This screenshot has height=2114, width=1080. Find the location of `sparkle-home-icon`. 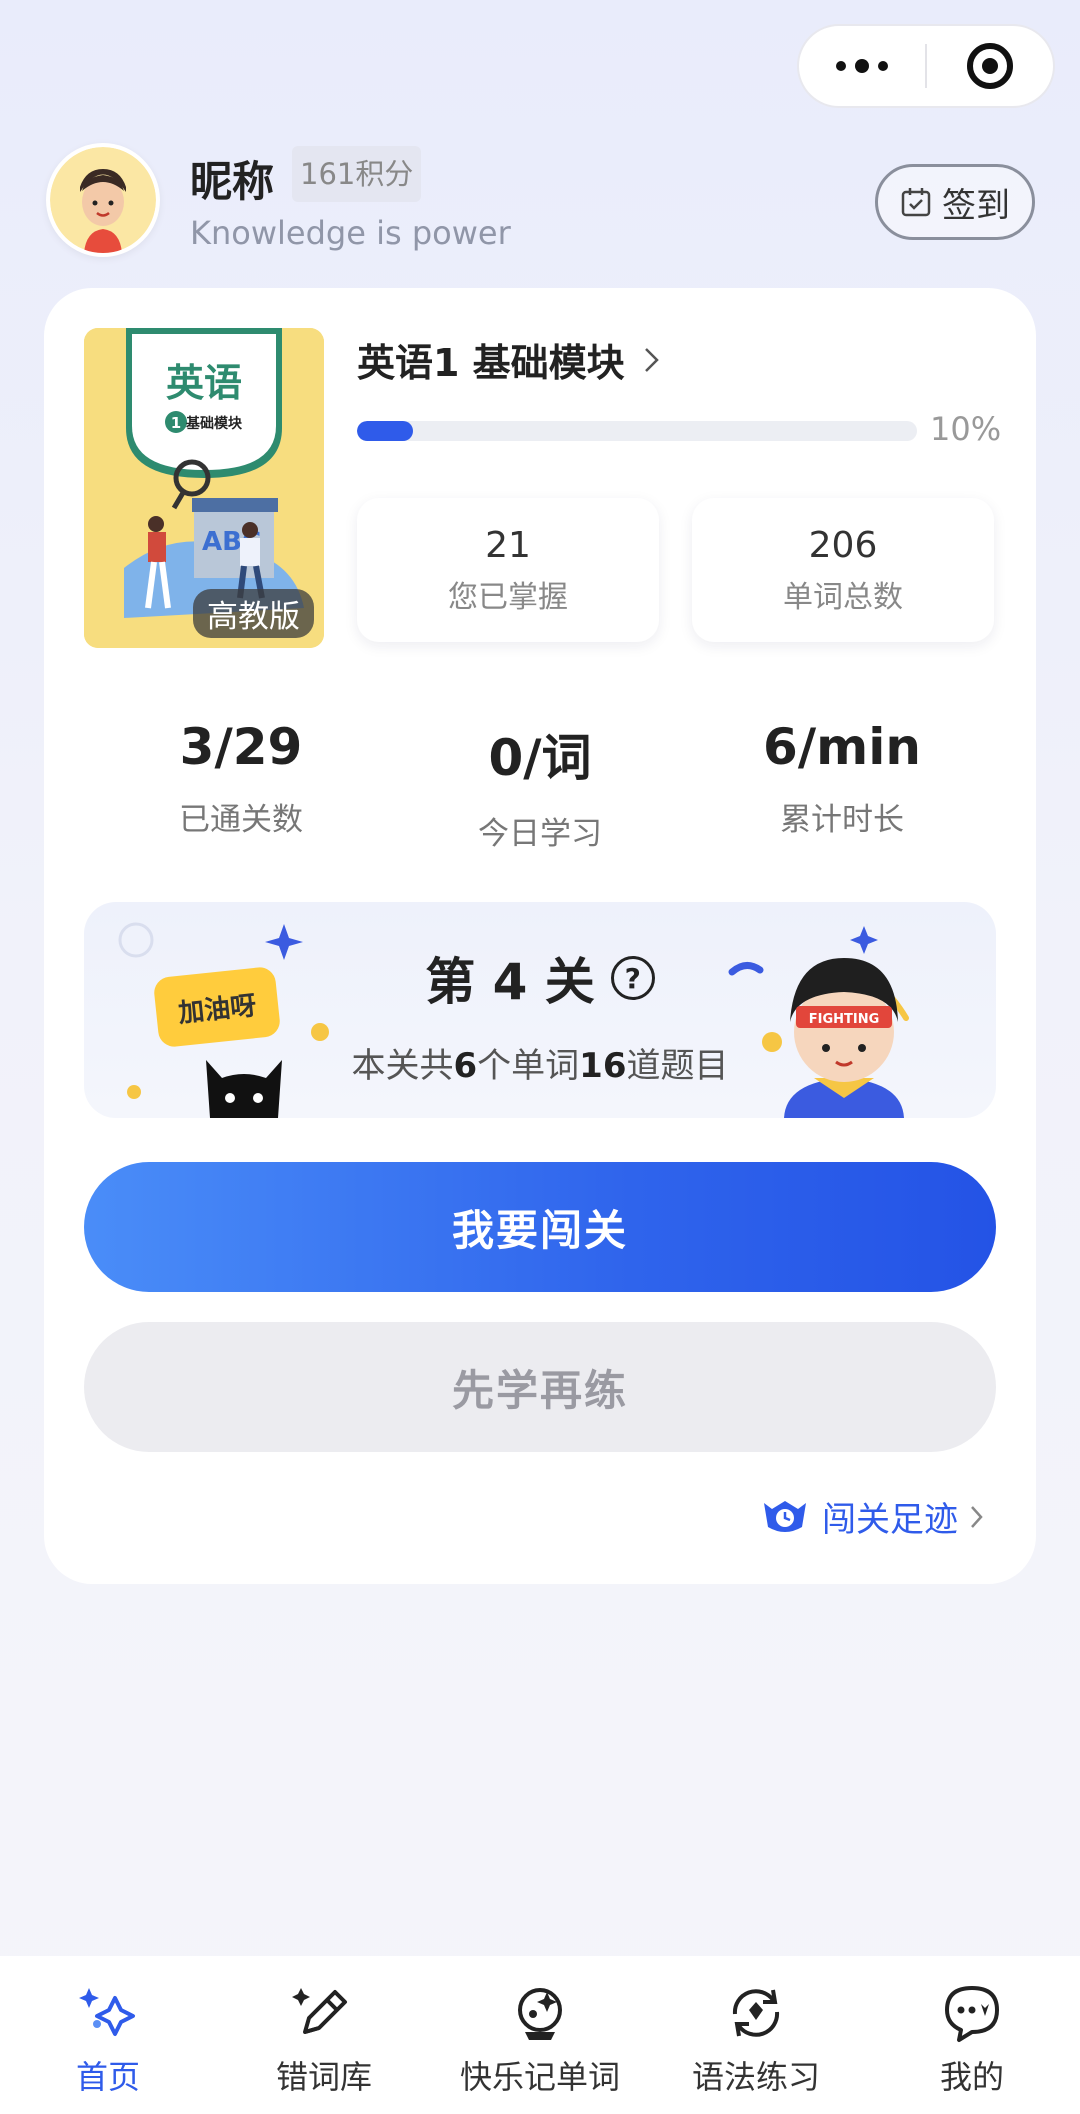

sparkle-home-icon is located at coordinates (107, 2012).